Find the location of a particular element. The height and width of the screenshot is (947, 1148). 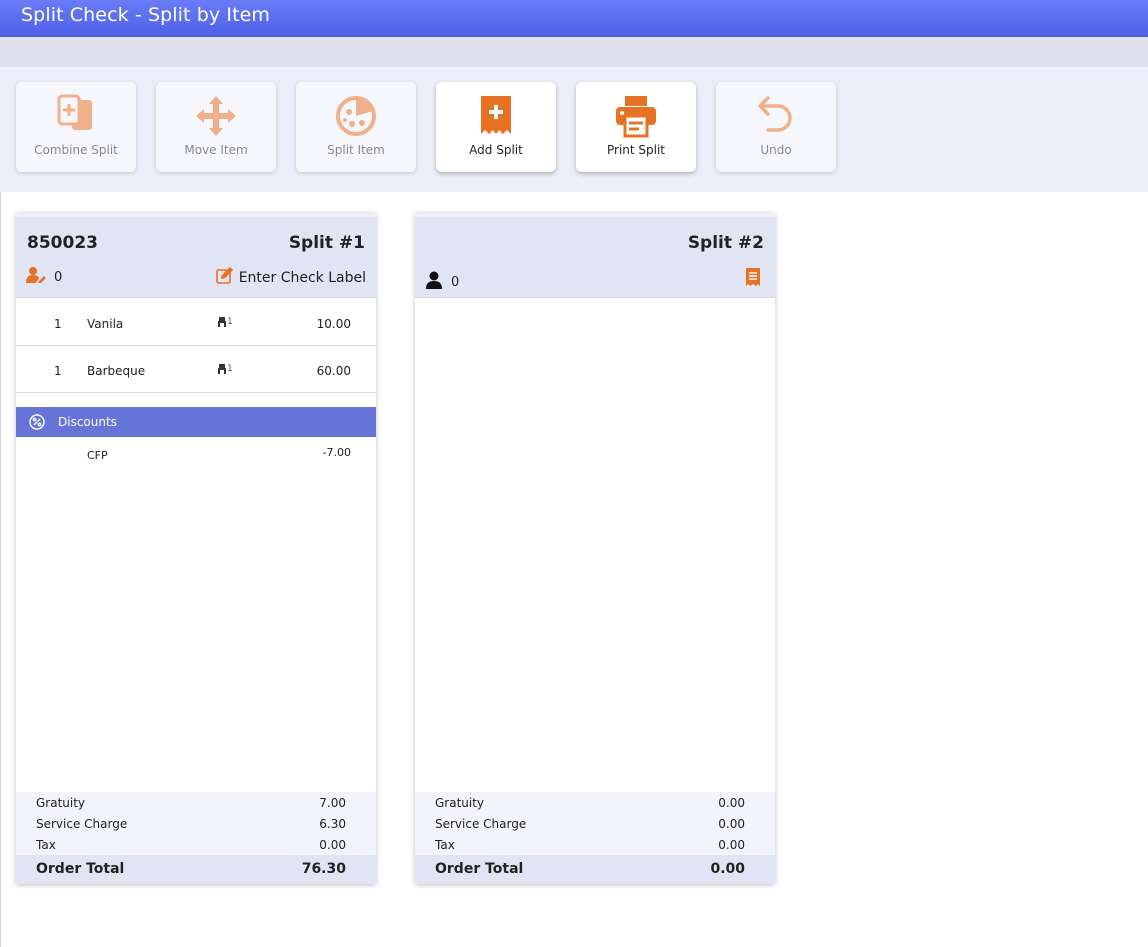

service-charge-value: 0.00 is located at coordinates (731, 824).